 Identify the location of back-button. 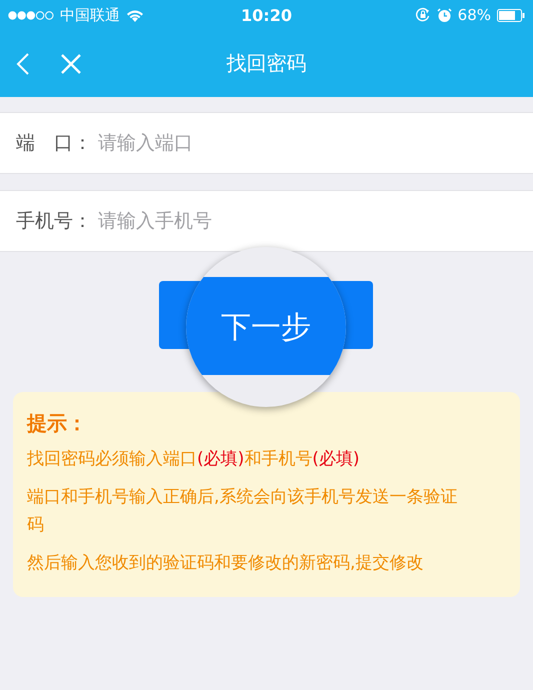
(23, 64).